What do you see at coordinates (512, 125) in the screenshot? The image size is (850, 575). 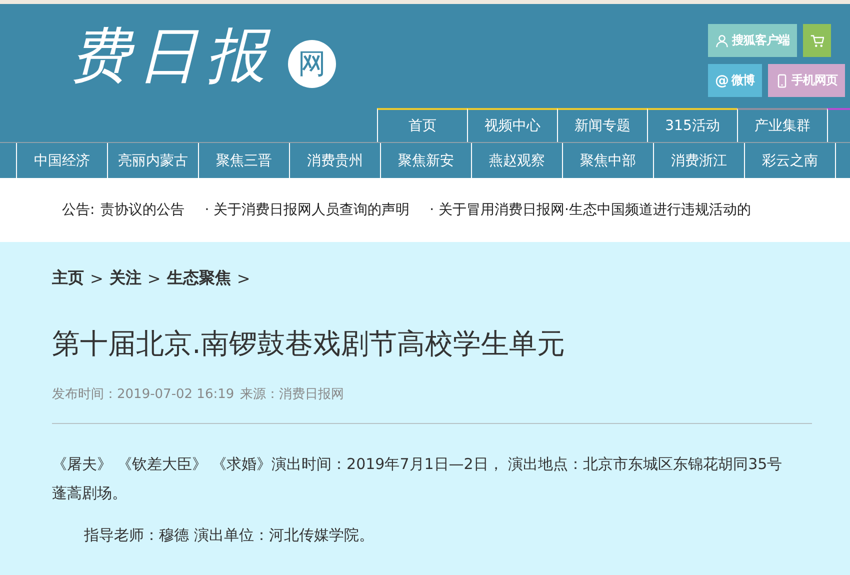 I see `nav-tab: 视频中心` at bounding box center [512, 125].